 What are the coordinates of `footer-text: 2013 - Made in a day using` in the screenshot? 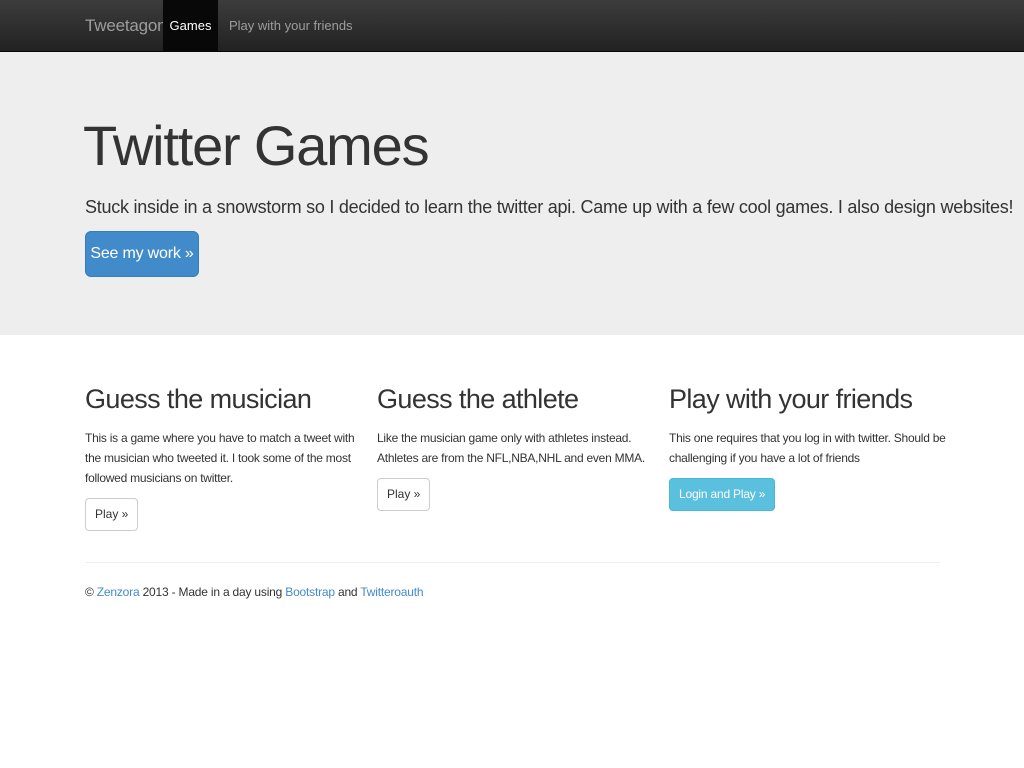 It's located at (212, 592).